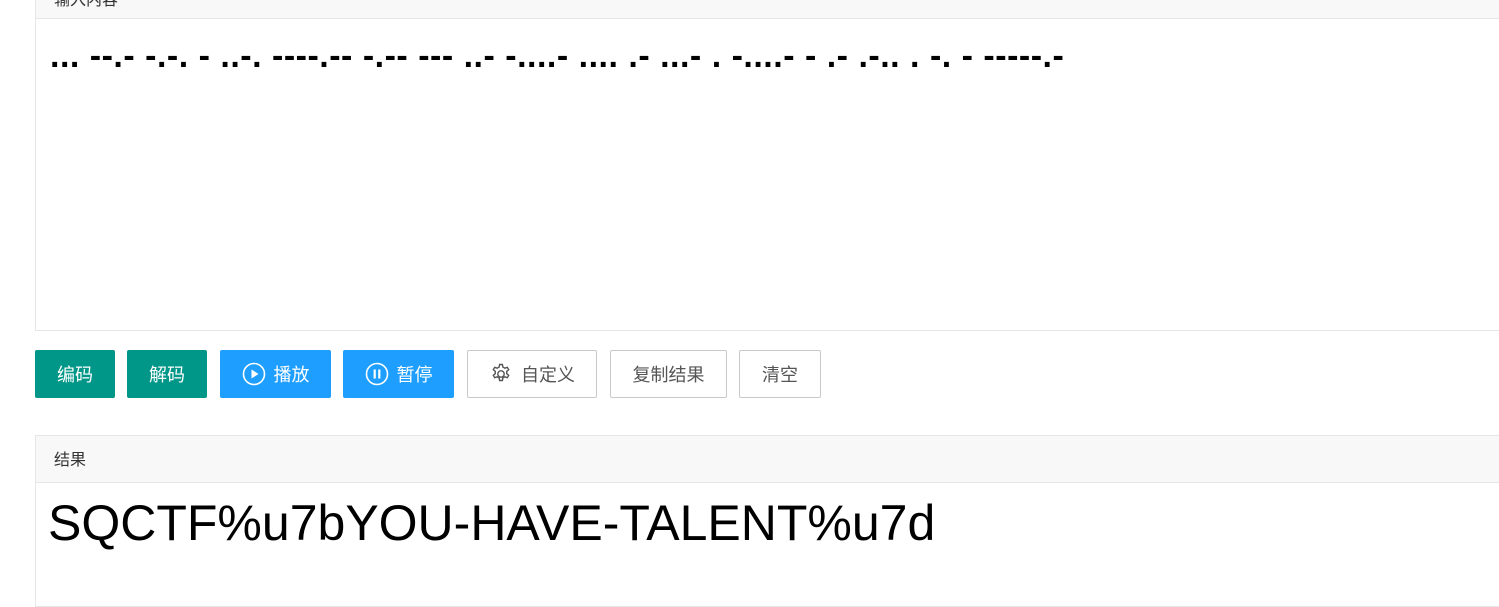 Image resolution: width=1499 pixels, height=607 pixels. I want to click on encode-button: 编码, so click(75, 374).